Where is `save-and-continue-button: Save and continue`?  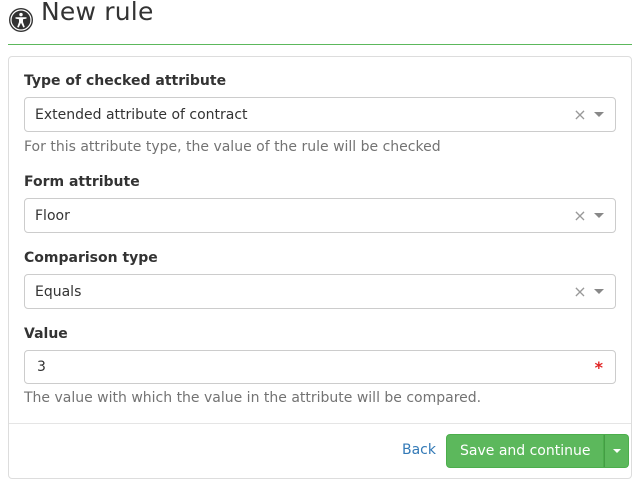
save-and-continue-button: Save and continue is located at coordinates (525, 451).